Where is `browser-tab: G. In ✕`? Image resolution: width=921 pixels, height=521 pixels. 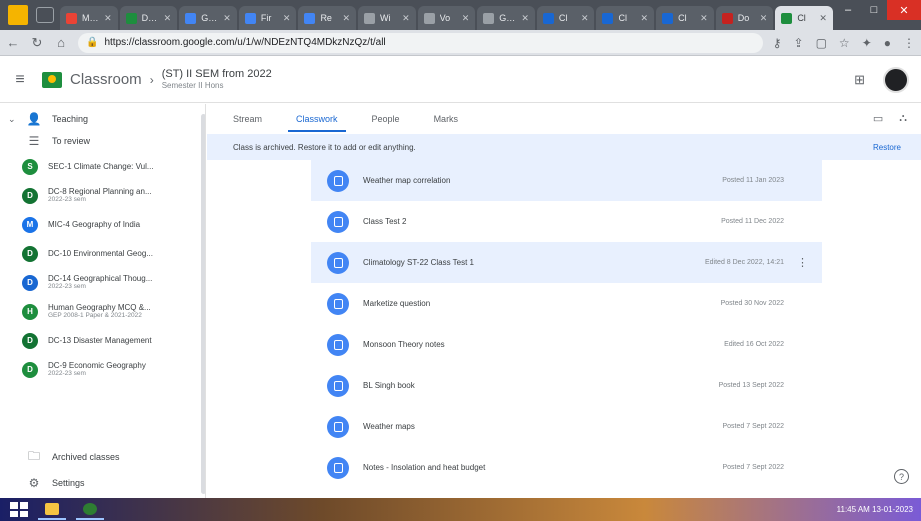
browser-tab: G. In ✕ is located at coordinates (506, 18).